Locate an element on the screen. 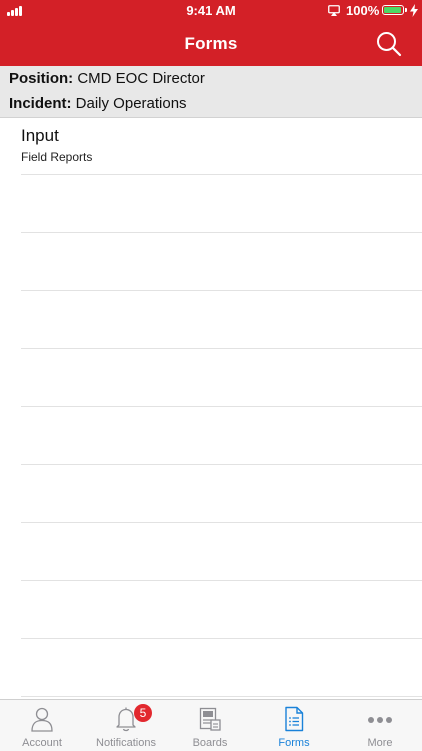 The image size is (422, 751). more-dots-icon is located at coordinates (380, 719).